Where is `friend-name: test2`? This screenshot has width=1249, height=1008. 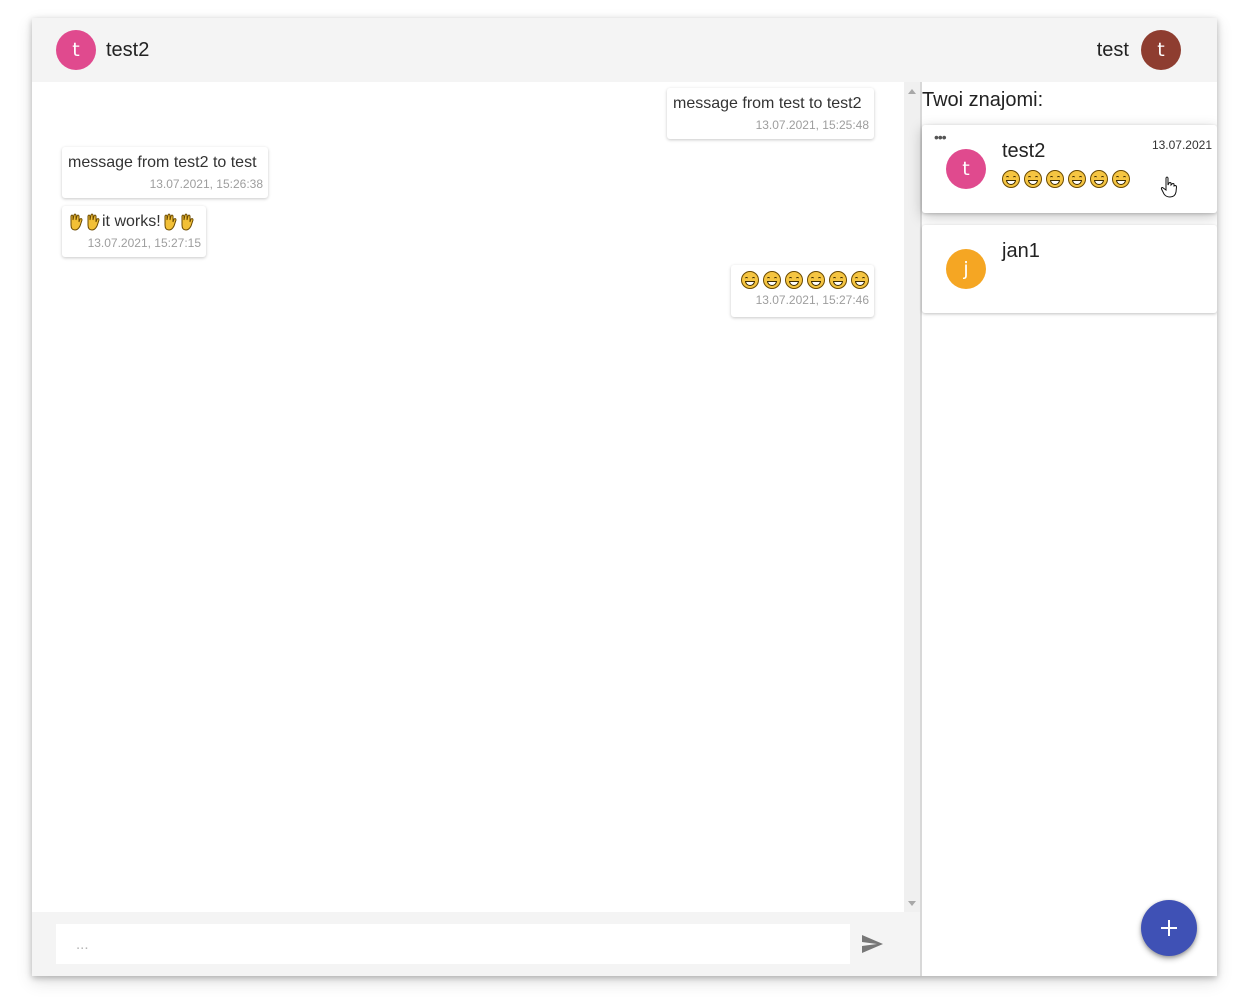 friend-name: test2 is located at coordinates (1024, 151).